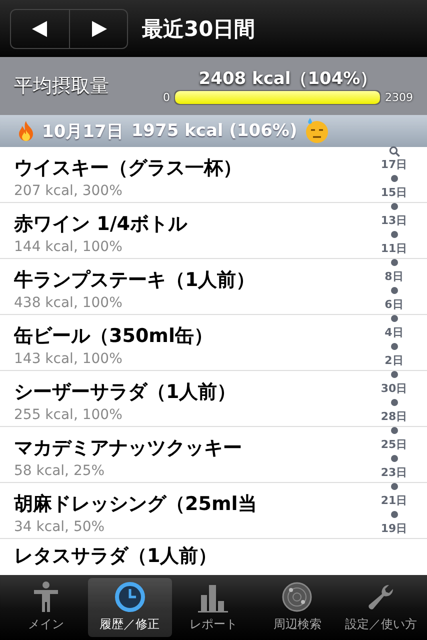  What do you see at coordinates (214, 131) in the screenshot?
I see `day-total: 1975 kcal (106%)` at bounding box center [214, 131].